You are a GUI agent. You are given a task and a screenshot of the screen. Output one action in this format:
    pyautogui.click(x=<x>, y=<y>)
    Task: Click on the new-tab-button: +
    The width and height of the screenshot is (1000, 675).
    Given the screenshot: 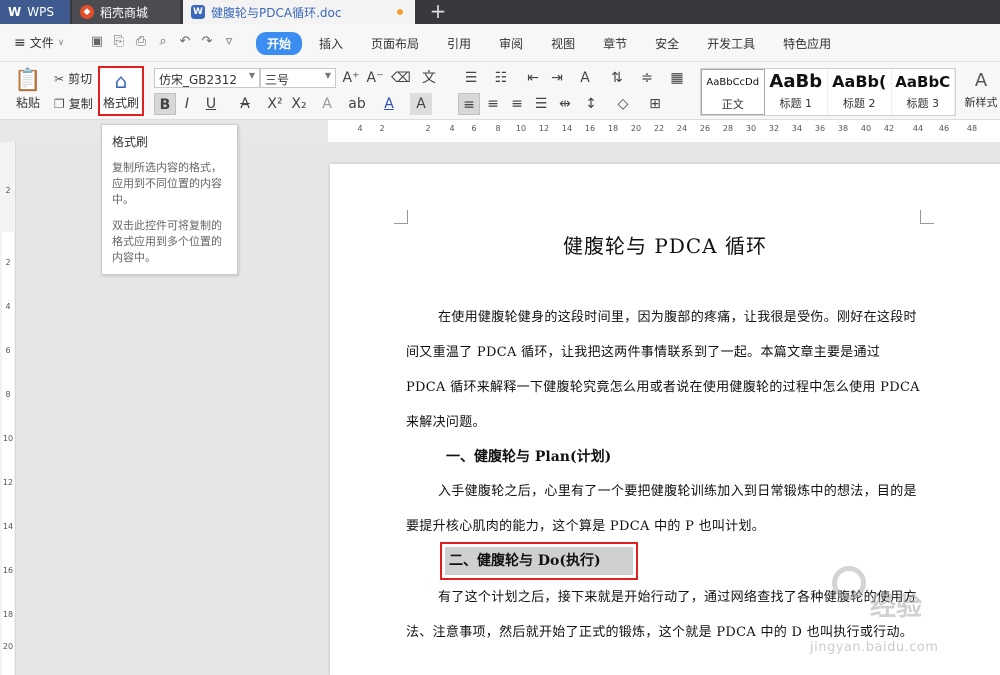 What is the action you would take?
    pyautogui.click(x=438, y=12)
    